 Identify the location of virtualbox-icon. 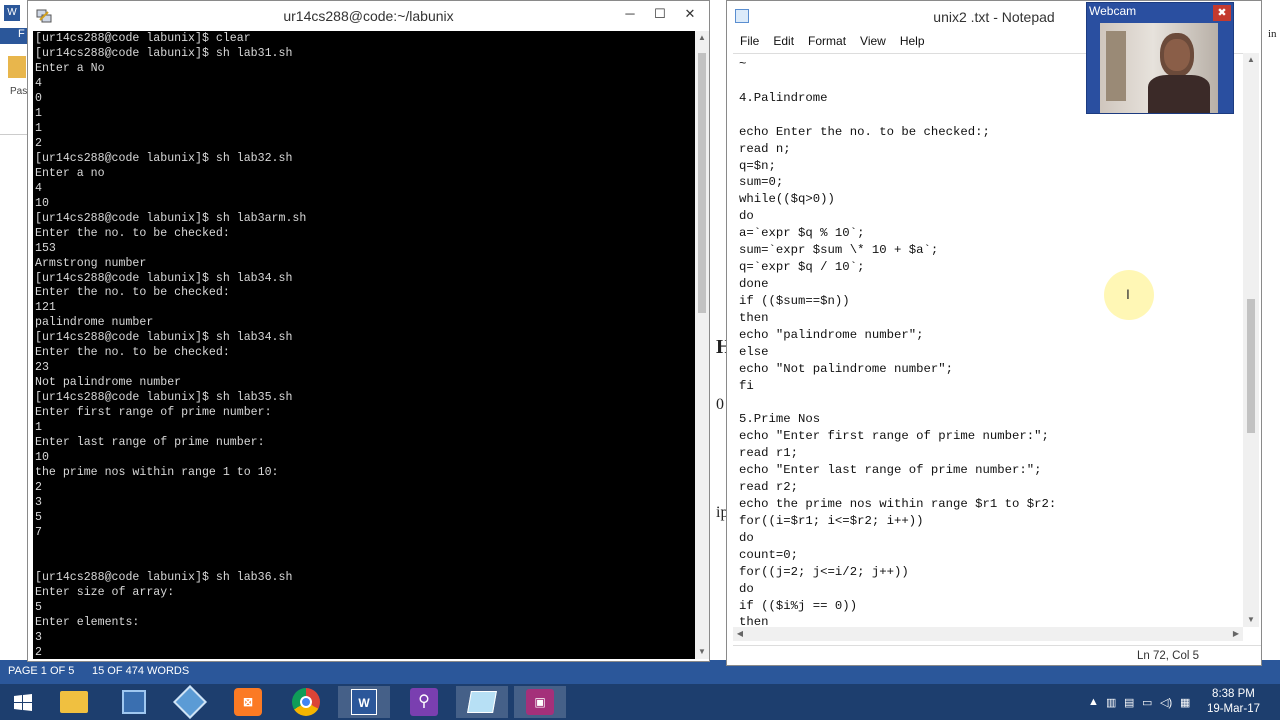
(190, 702).